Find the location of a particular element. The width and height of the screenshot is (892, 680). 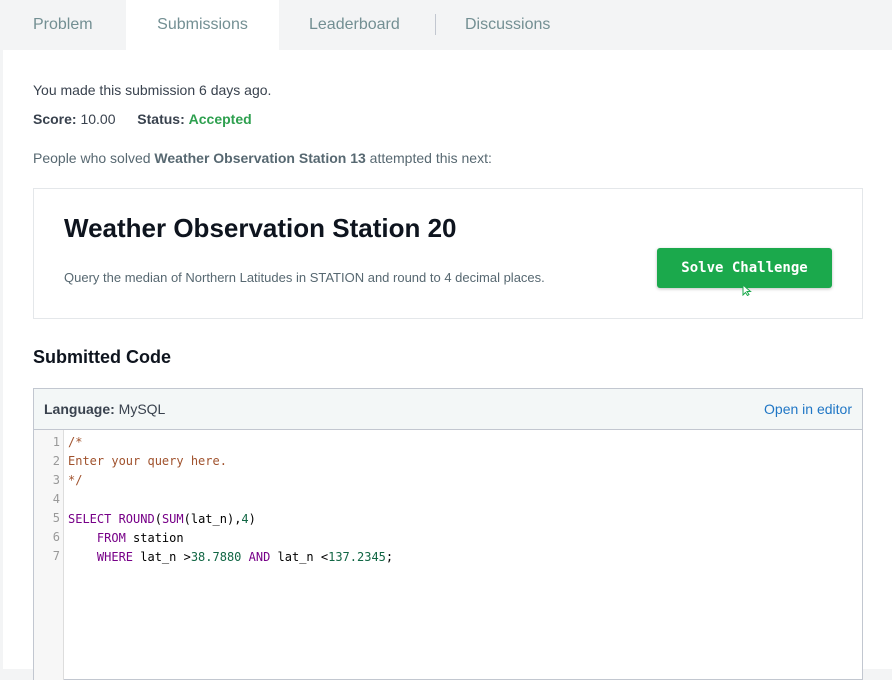

line-number: 1 is located at coordinates (56, 442).